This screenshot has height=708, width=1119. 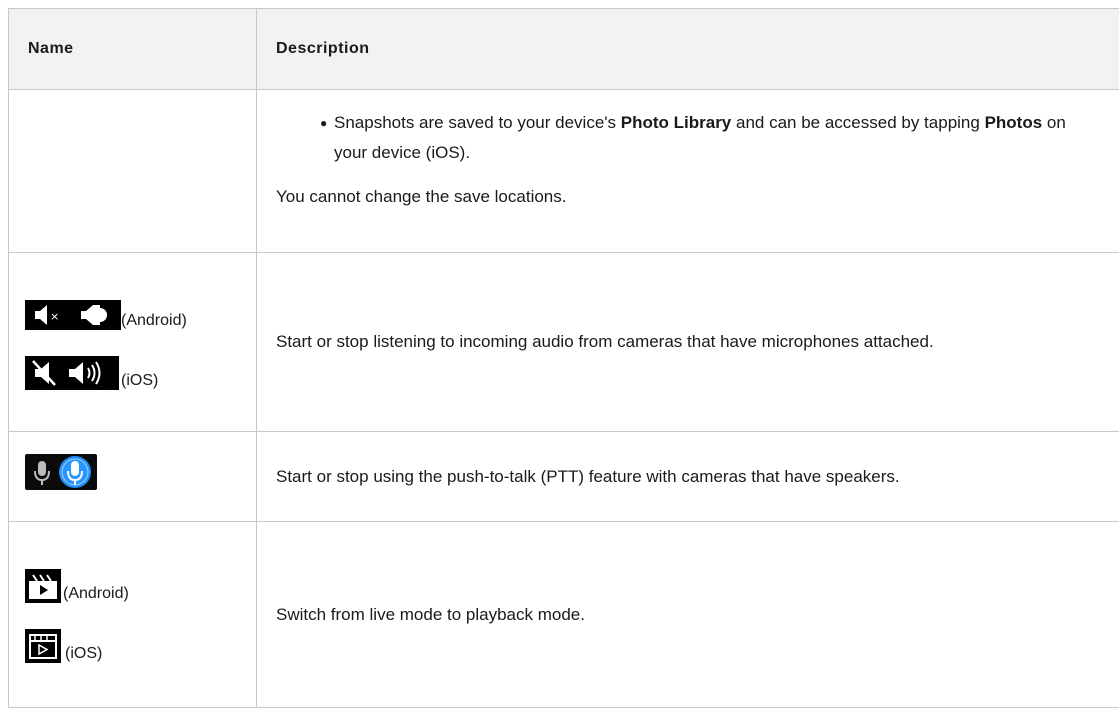 I want to click on photos-term: Photos, so click(x=1014, y=122).